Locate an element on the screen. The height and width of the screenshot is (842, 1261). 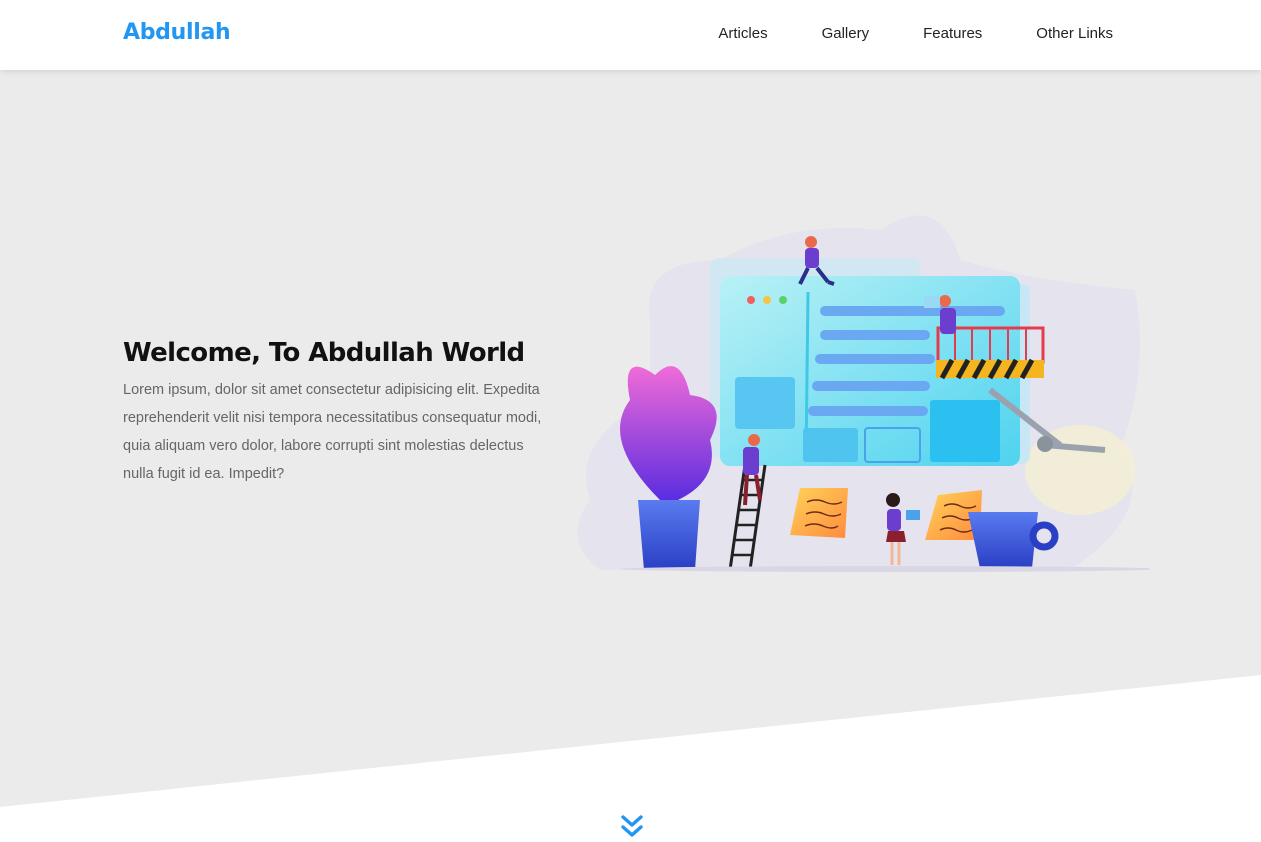
nav-link-gallery: Gallery is located at coordinates (846, 33).